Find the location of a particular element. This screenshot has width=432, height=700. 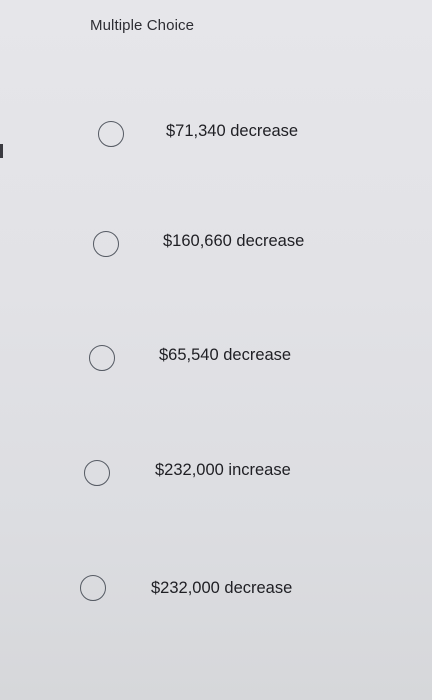

answer-option-3: $65,540 decrease is located at coordinates (216, 355).